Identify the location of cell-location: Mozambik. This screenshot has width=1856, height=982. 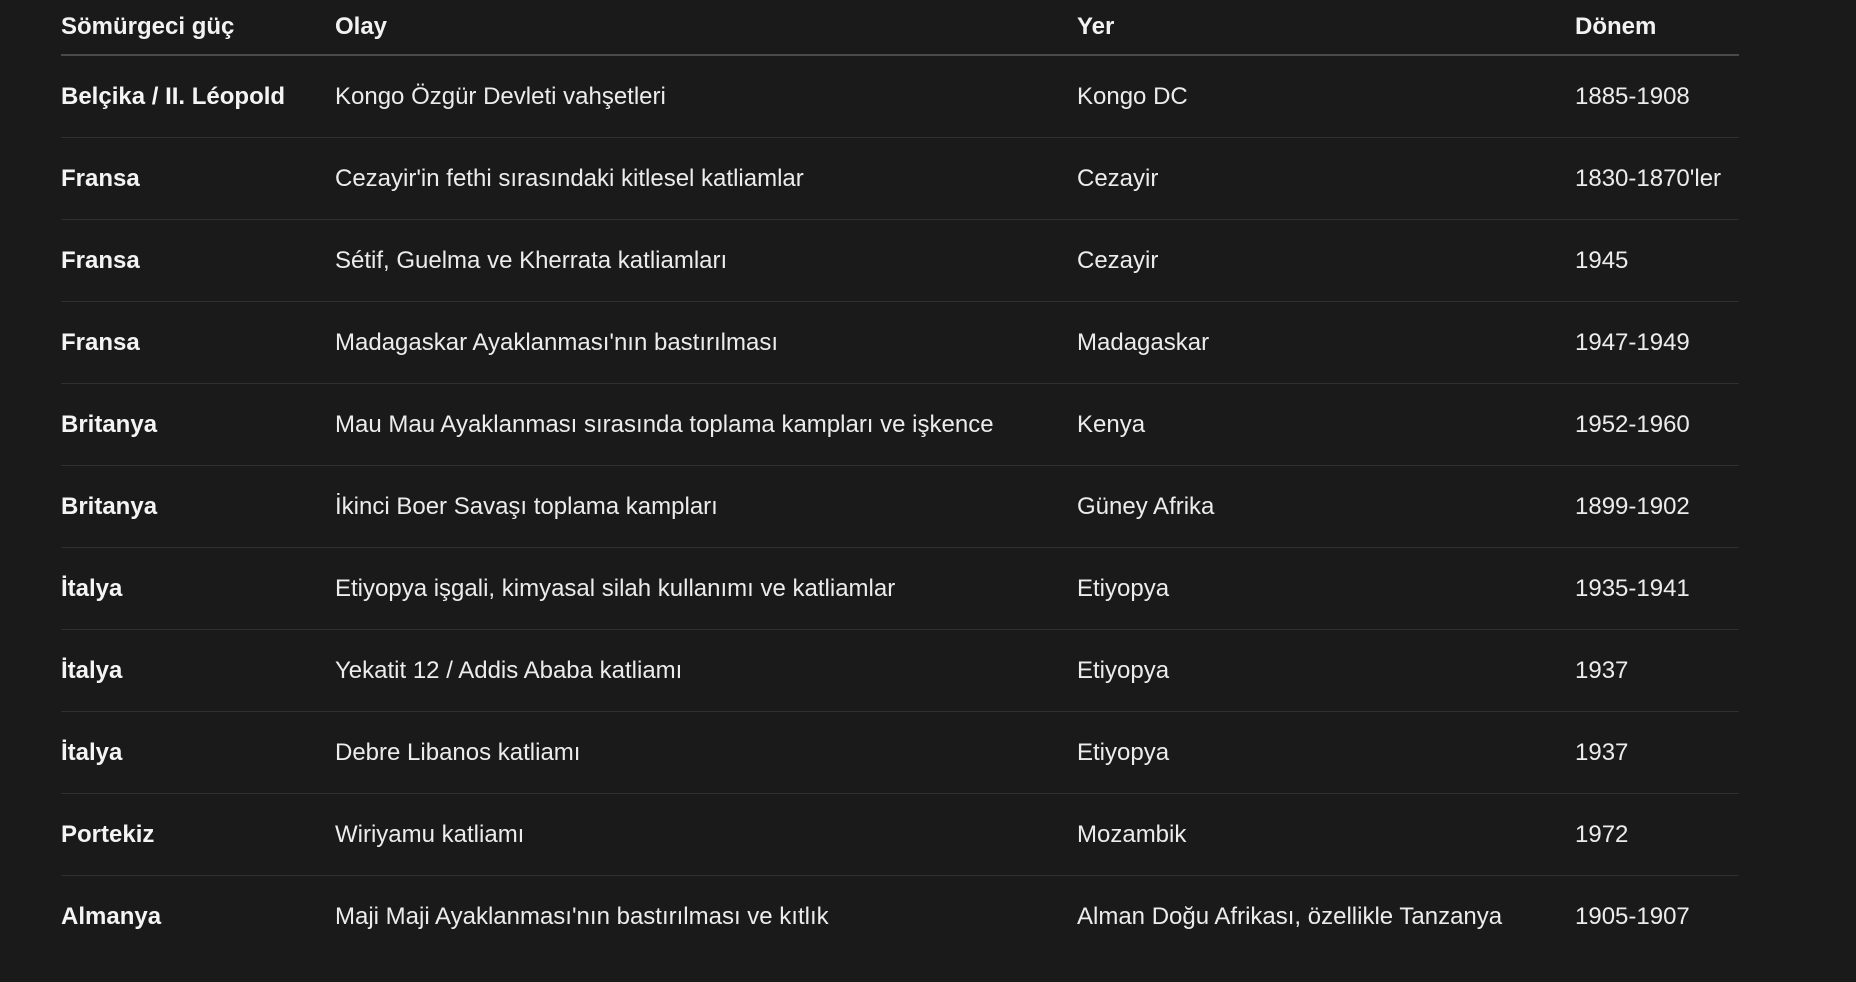
(1326, 834).